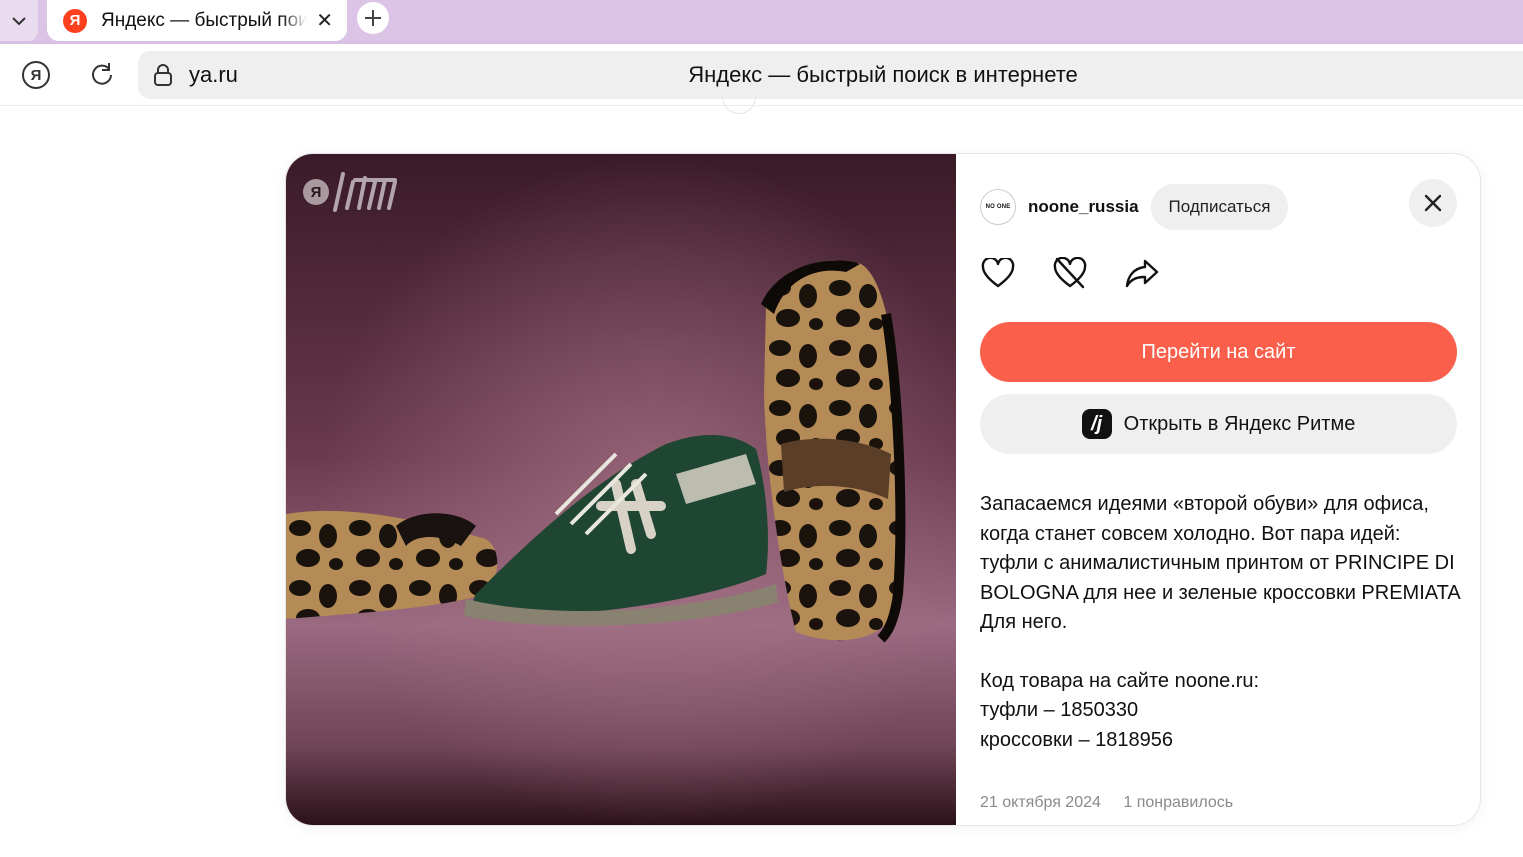 Image resolution: width=1523 pixels, height=857 pixels. What do you see at coordinates (1106, 803) in the screenshot?
I see `post-meta: 21 октября 2024 1 понравилось` at bounding box center [1106, 803].